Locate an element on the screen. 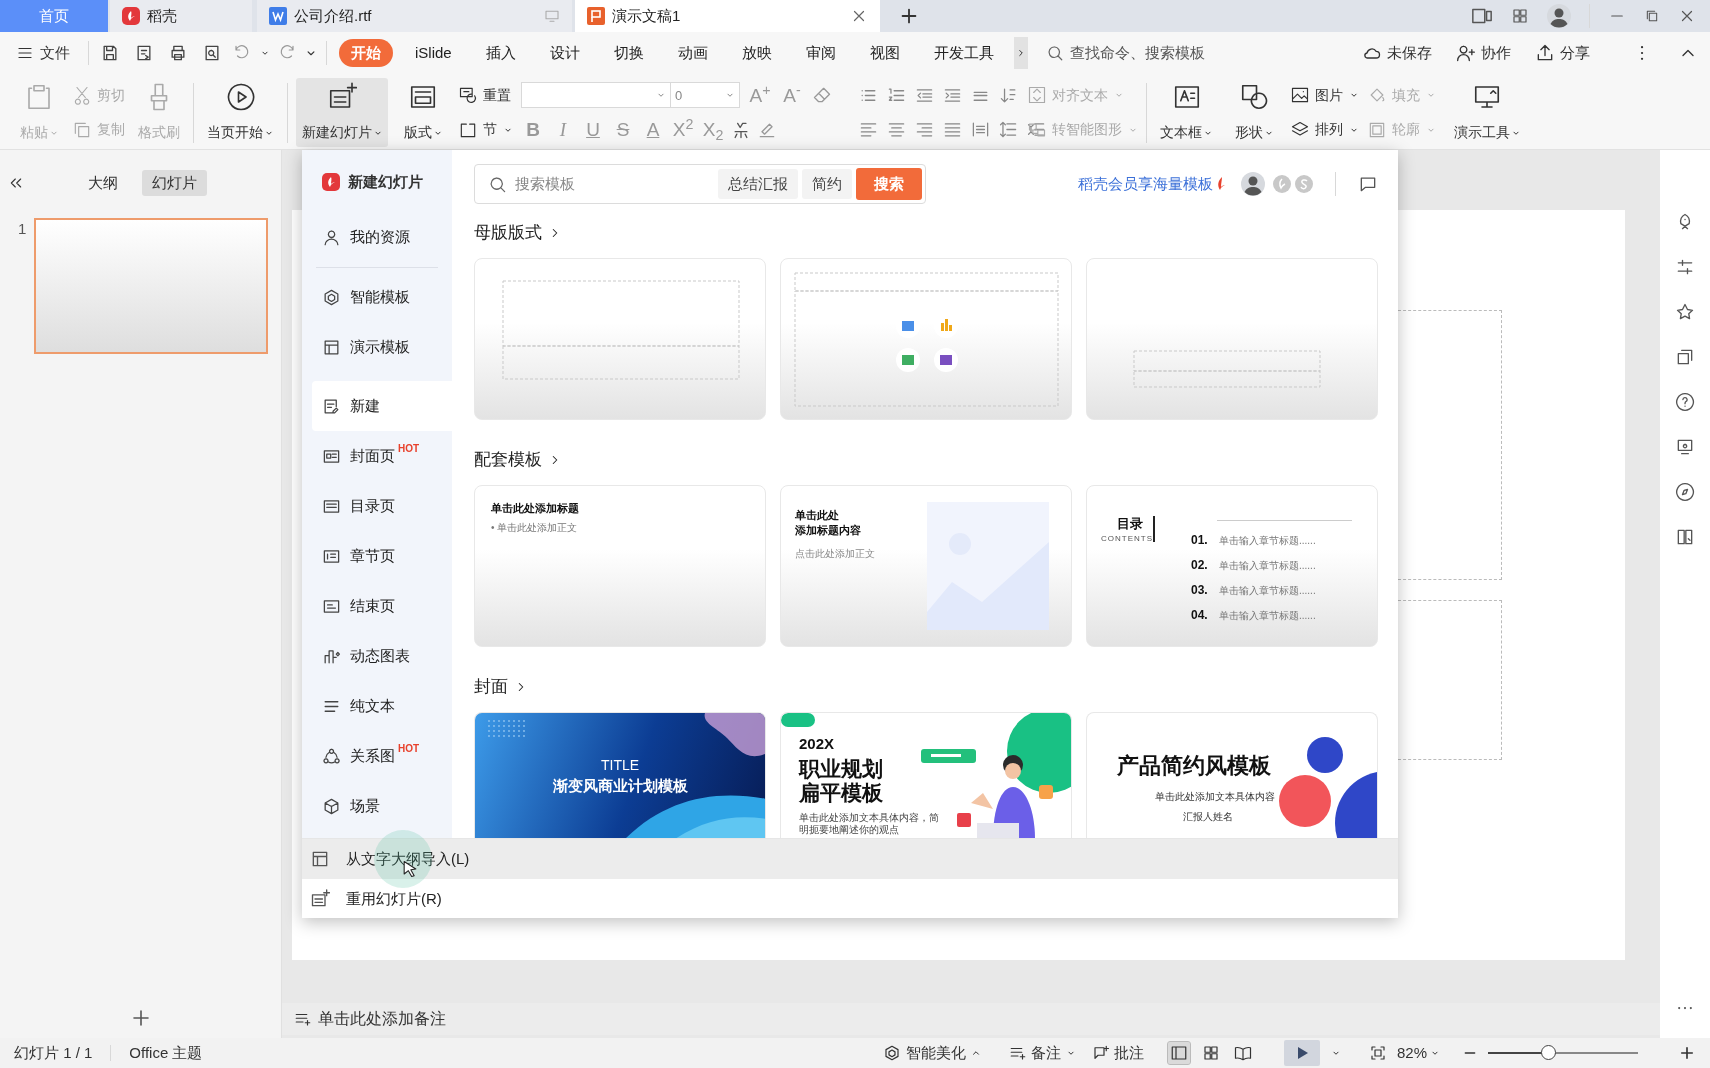 Image resolution: width=1710 pixels, height=1068 pixels. app-grid-icon is located at coordinates (1520, 16).